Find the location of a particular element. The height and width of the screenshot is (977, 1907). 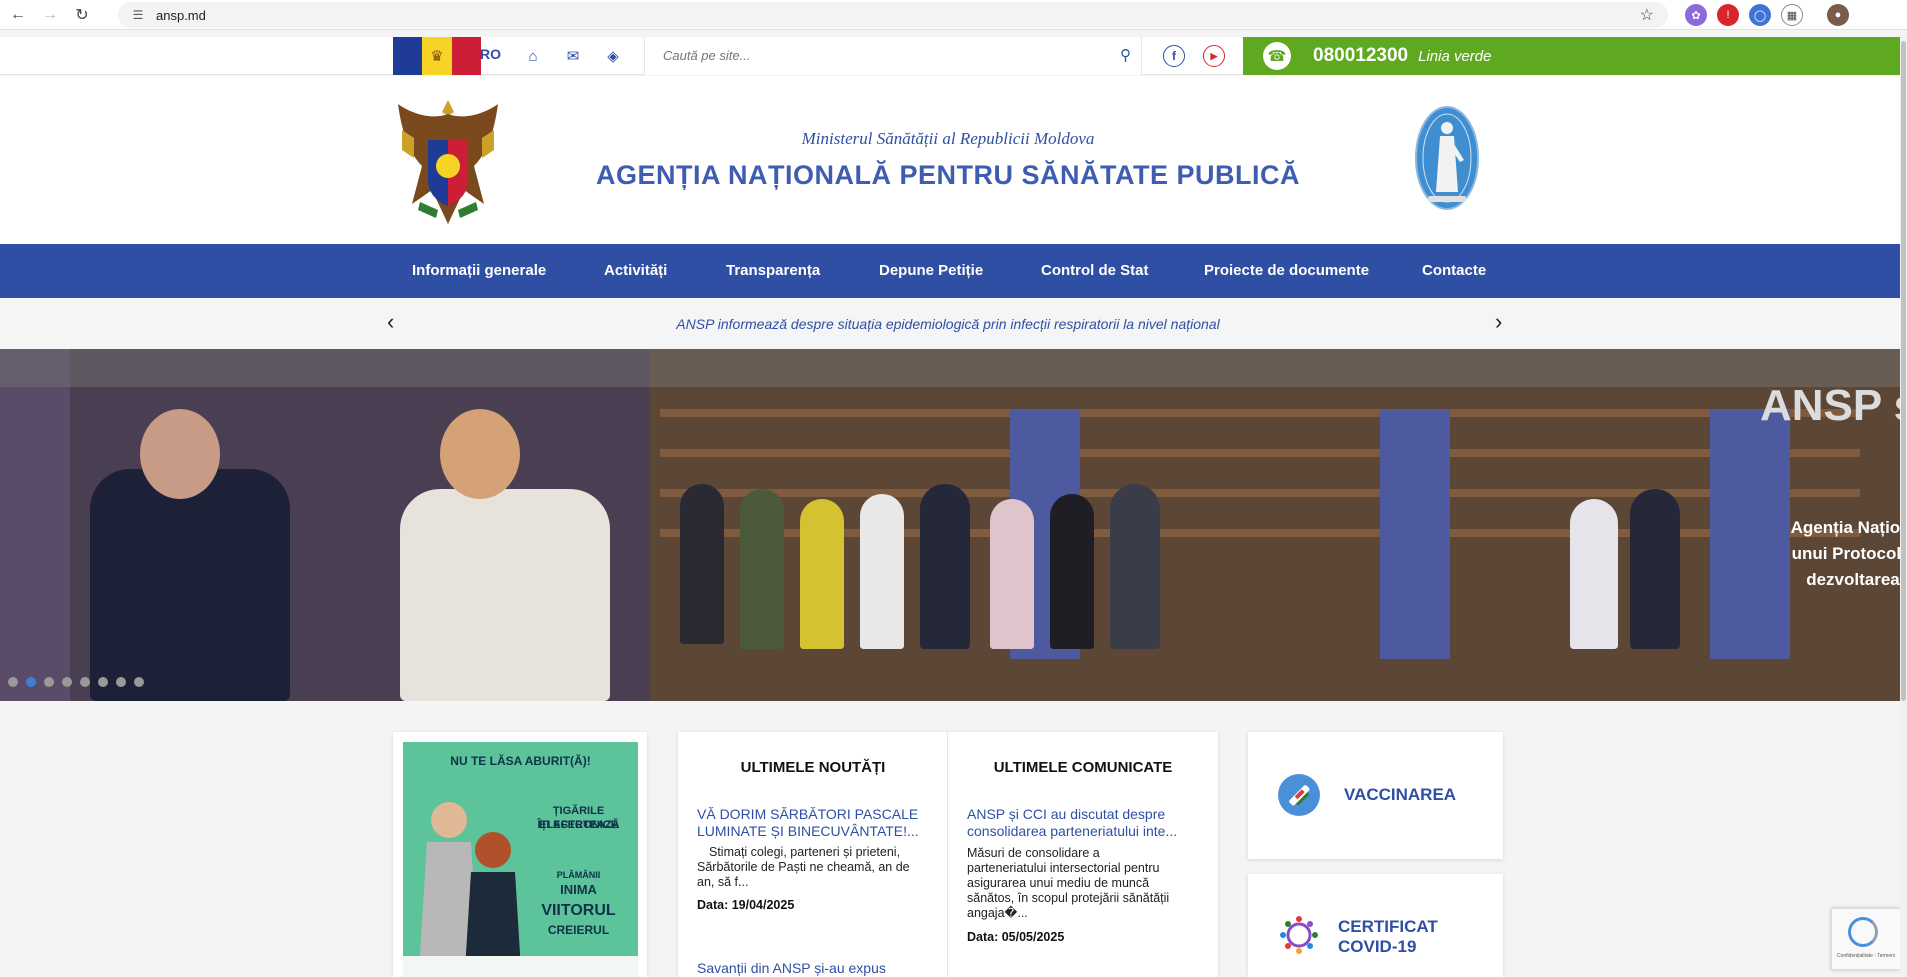

poster-word-lungs: PLĂMÂNII is located at coordinates (578, 875).